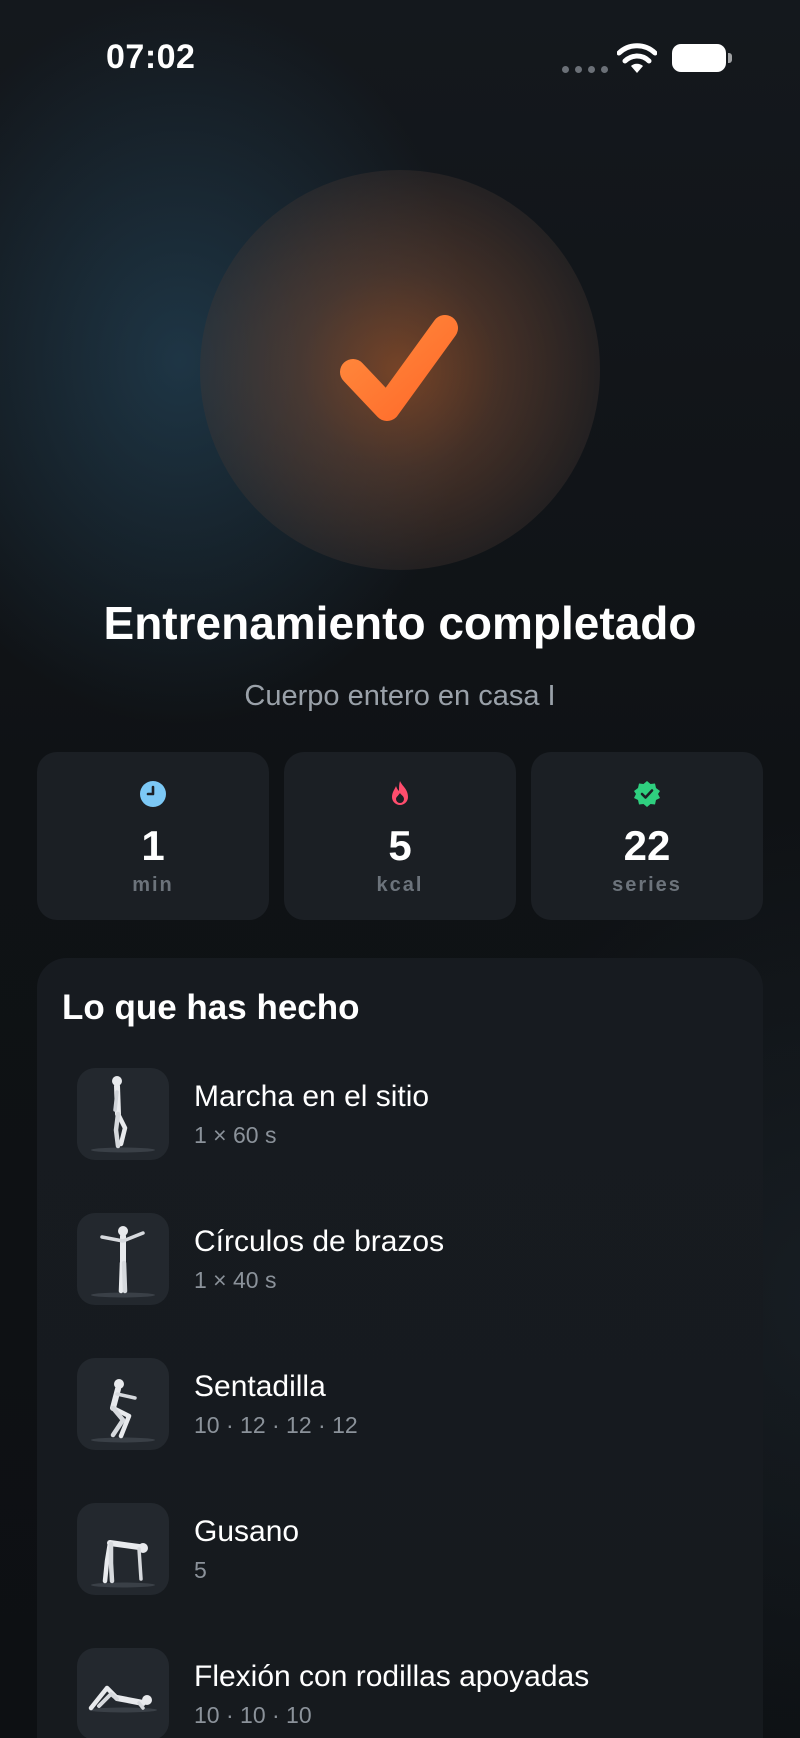 This screenshot has height=1738, width=800. I want to click on wifi-icon, so click(637, 58).